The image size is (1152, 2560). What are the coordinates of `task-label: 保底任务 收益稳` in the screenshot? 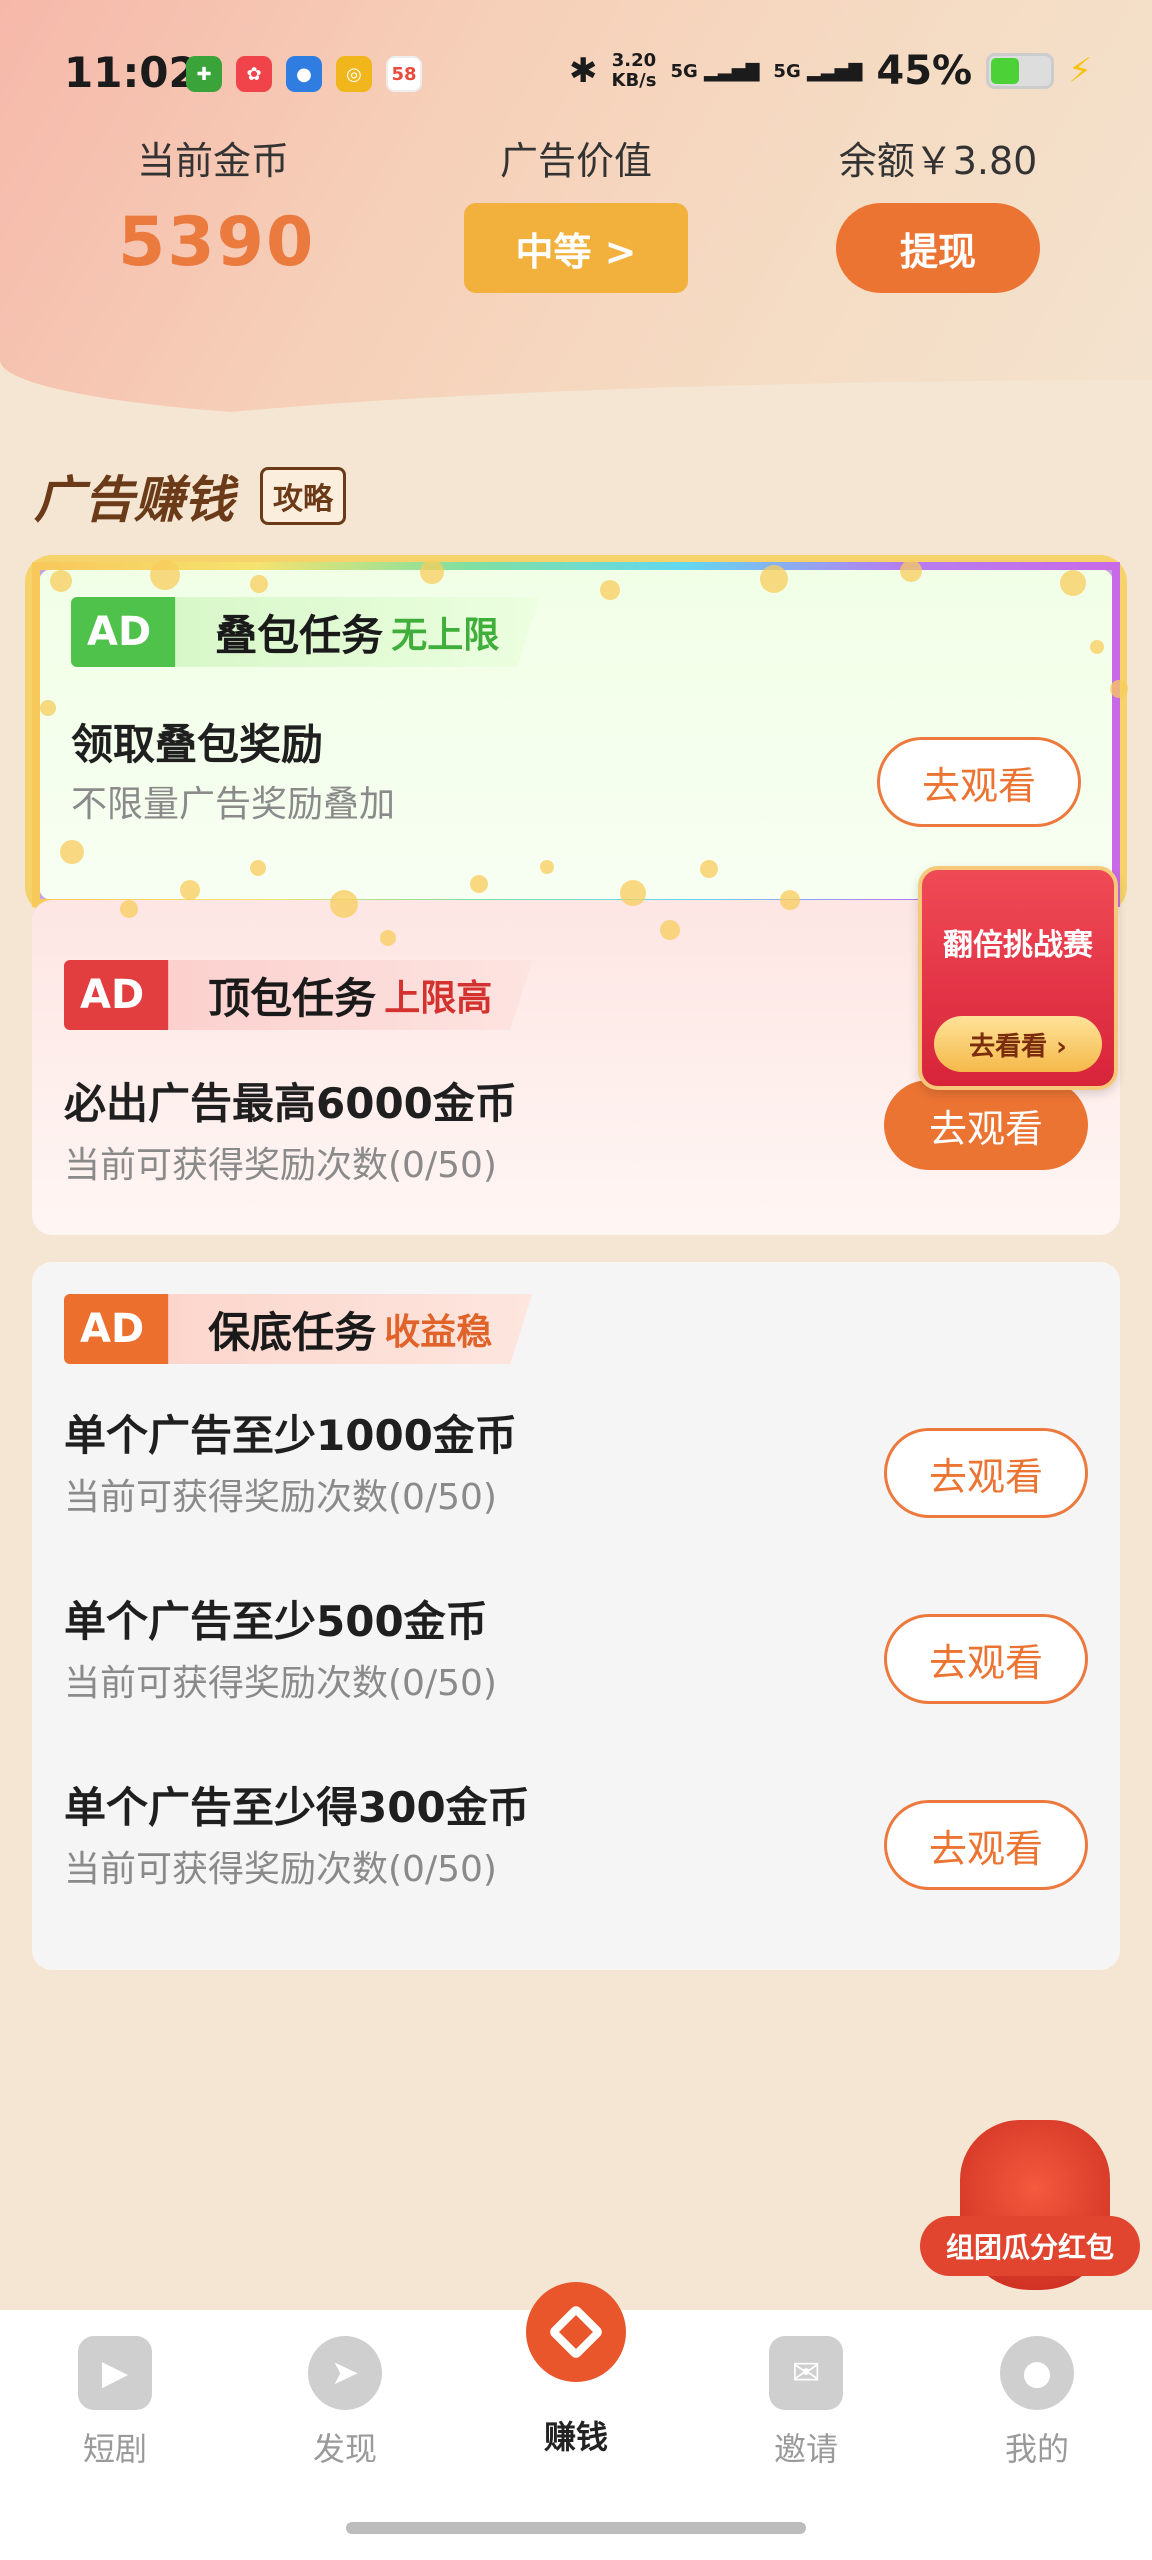 It's located at (350, 1329).